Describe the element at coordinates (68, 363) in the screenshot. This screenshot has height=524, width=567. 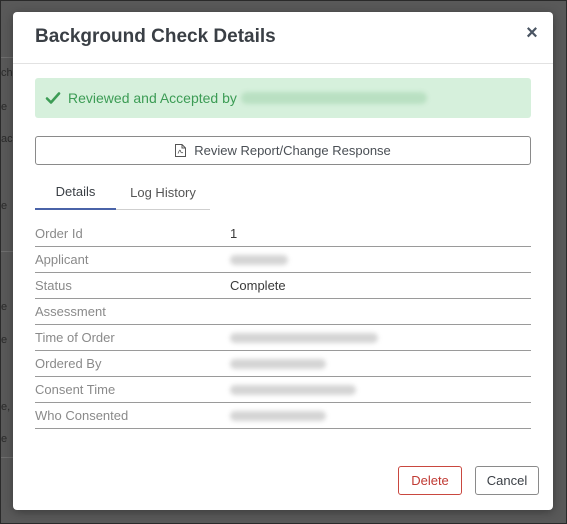
I see `detail-label: Ordered By` at that location.